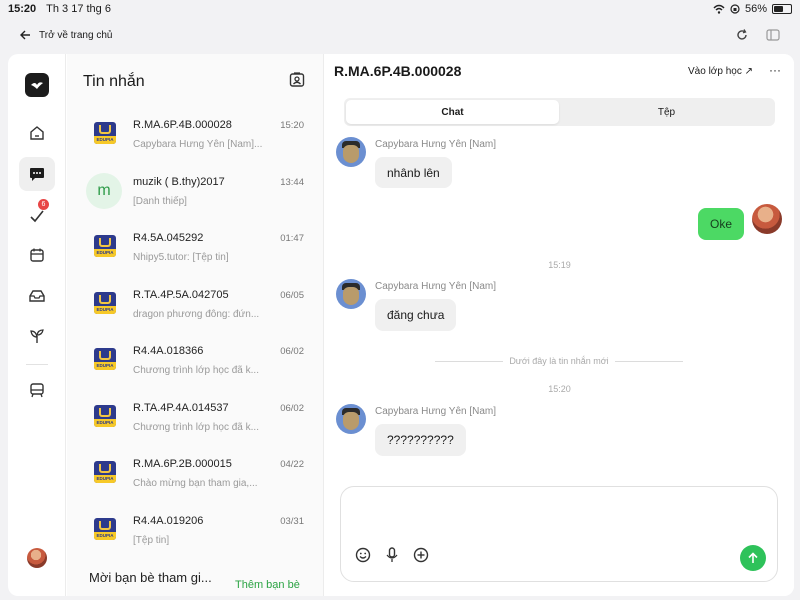 The height and width of the screenshot is (600, 800). I want to click on tab-chat: Chat, so click(452, 112).